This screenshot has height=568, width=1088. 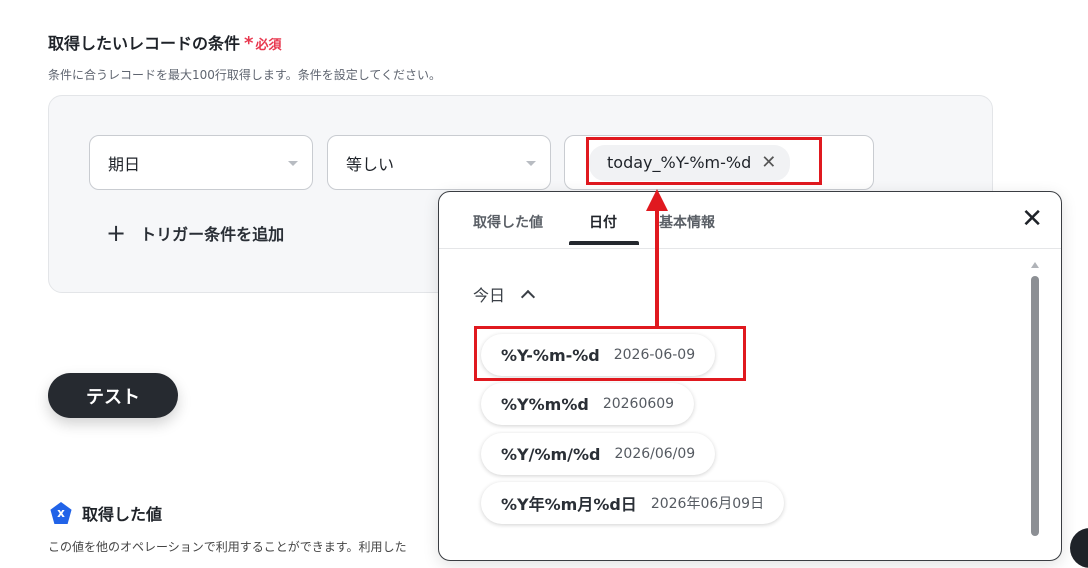 What do you see at coordinates (657, 200) in the screenshot?
I see `annotation-arrow-head` at bounding box center [657, 200].